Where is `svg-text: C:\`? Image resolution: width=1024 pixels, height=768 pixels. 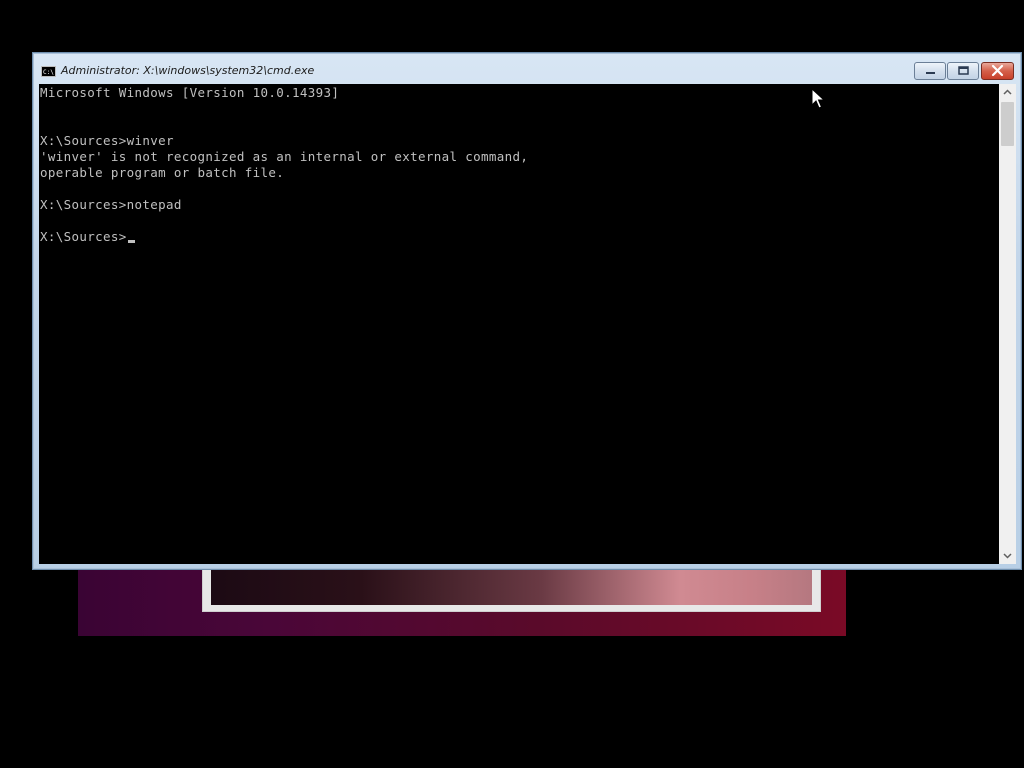
svg-text: C:\ is located at coordinates (48, 72).